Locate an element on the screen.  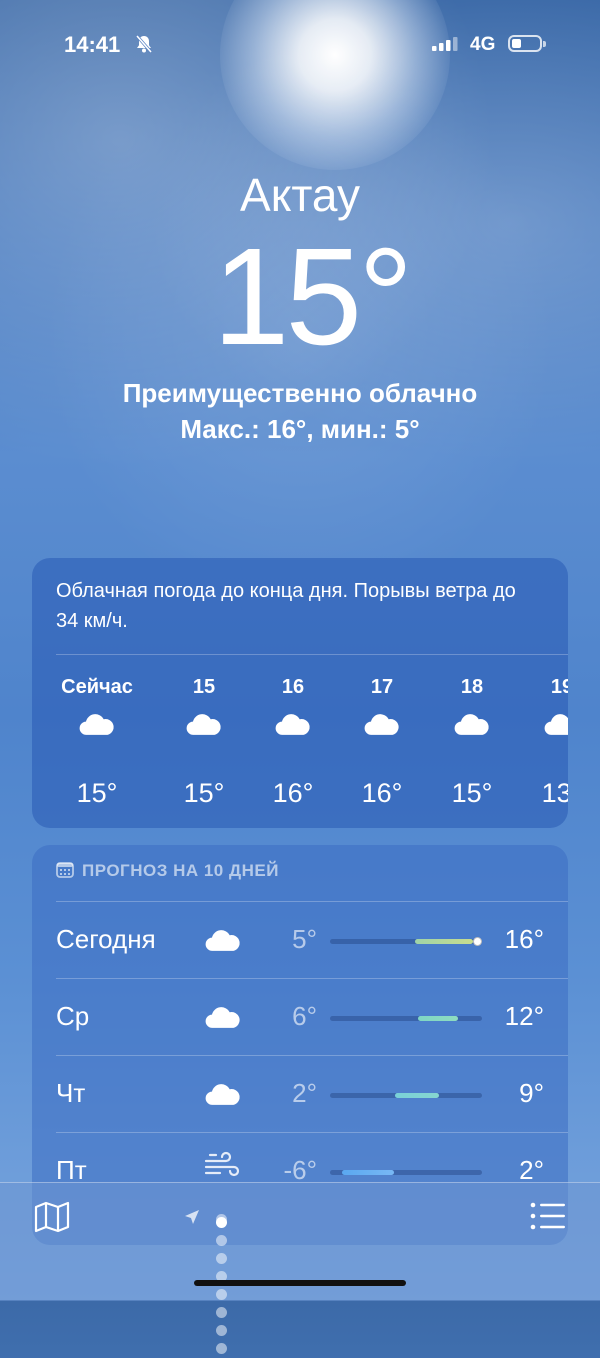
page-indicator is located at coordinates (213, 1282).